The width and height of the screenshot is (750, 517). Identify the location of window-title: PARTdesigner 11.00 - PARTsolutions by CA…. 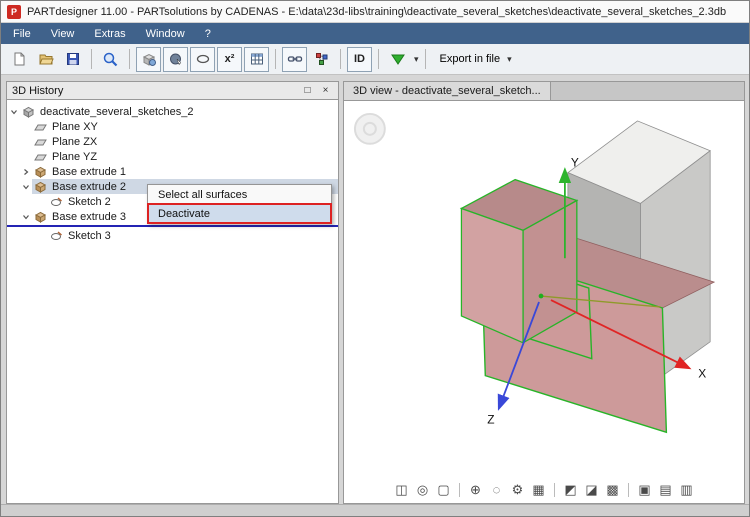
(377, 11).